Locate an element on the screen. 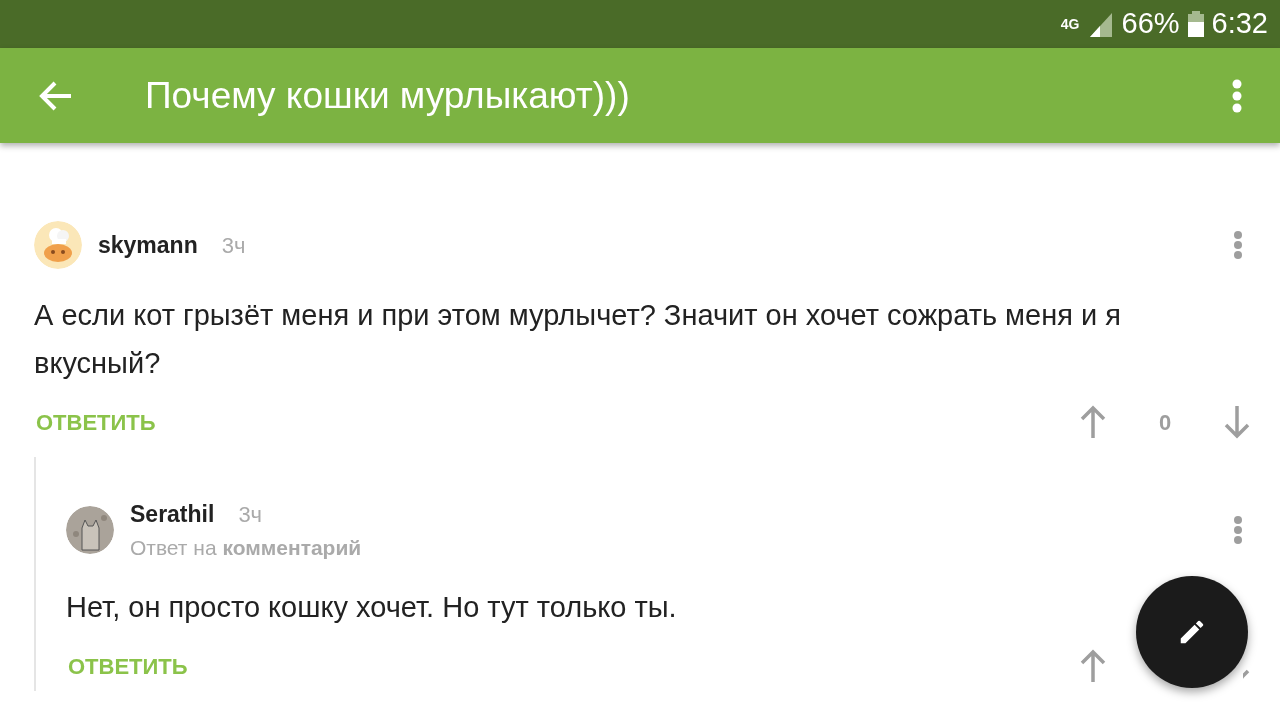 The height and width of the screenshot is (720, 1280). battery-icon is located at coordinates (1195, 24).